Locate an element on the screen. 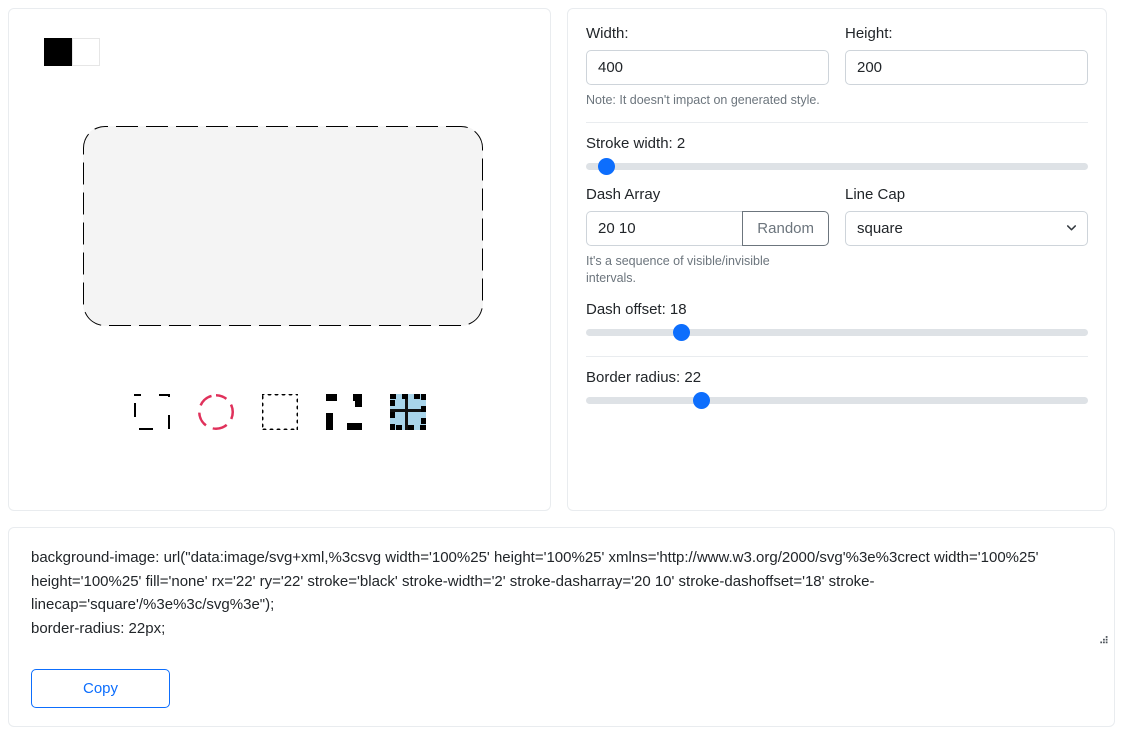  dash-array-input is located at coordinates (664, 228).